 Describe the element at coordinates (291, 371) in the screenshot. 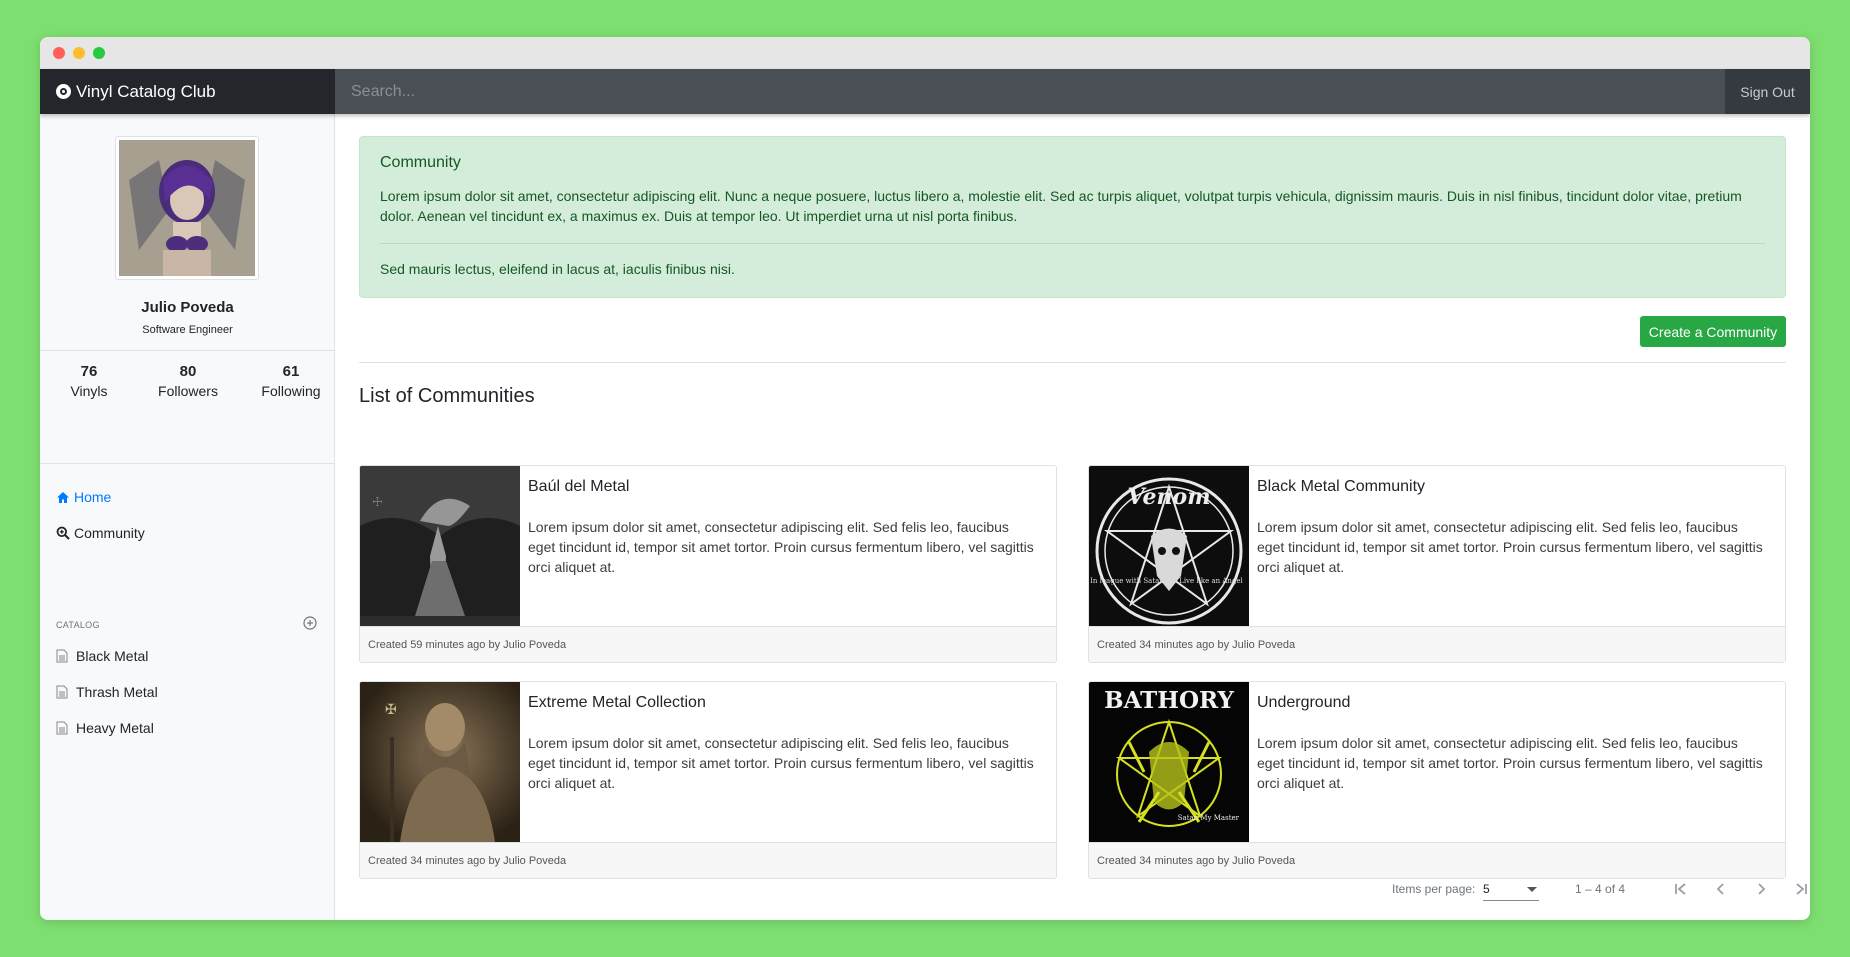

I see `stat-value: 61` at that location.